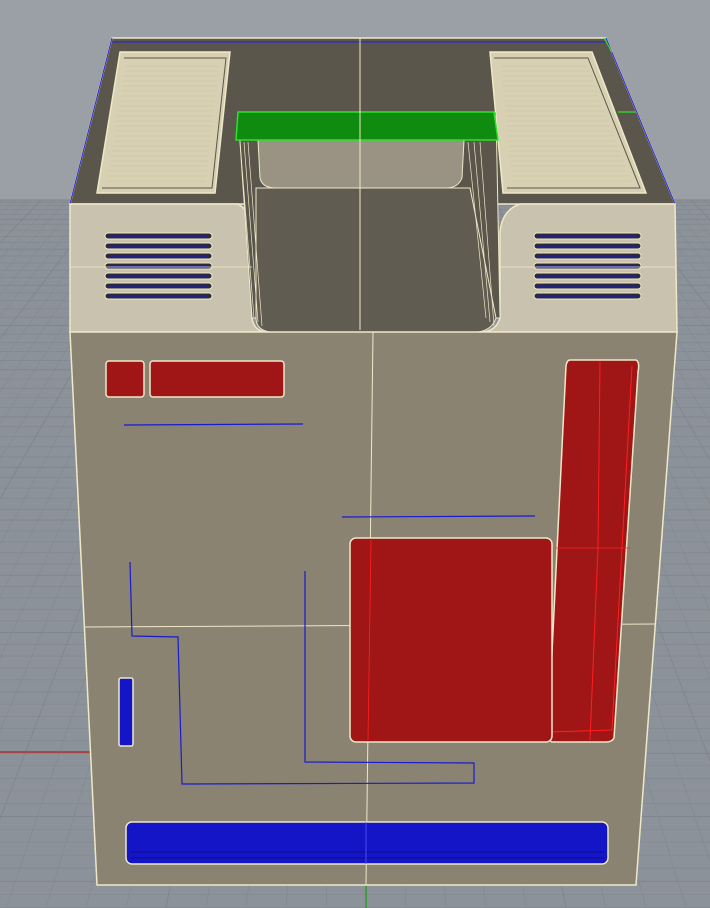  What do you see at coordinates (158, 266) in the screenshot?
I see `left-vent-slats` at bounding box center [158, 266].